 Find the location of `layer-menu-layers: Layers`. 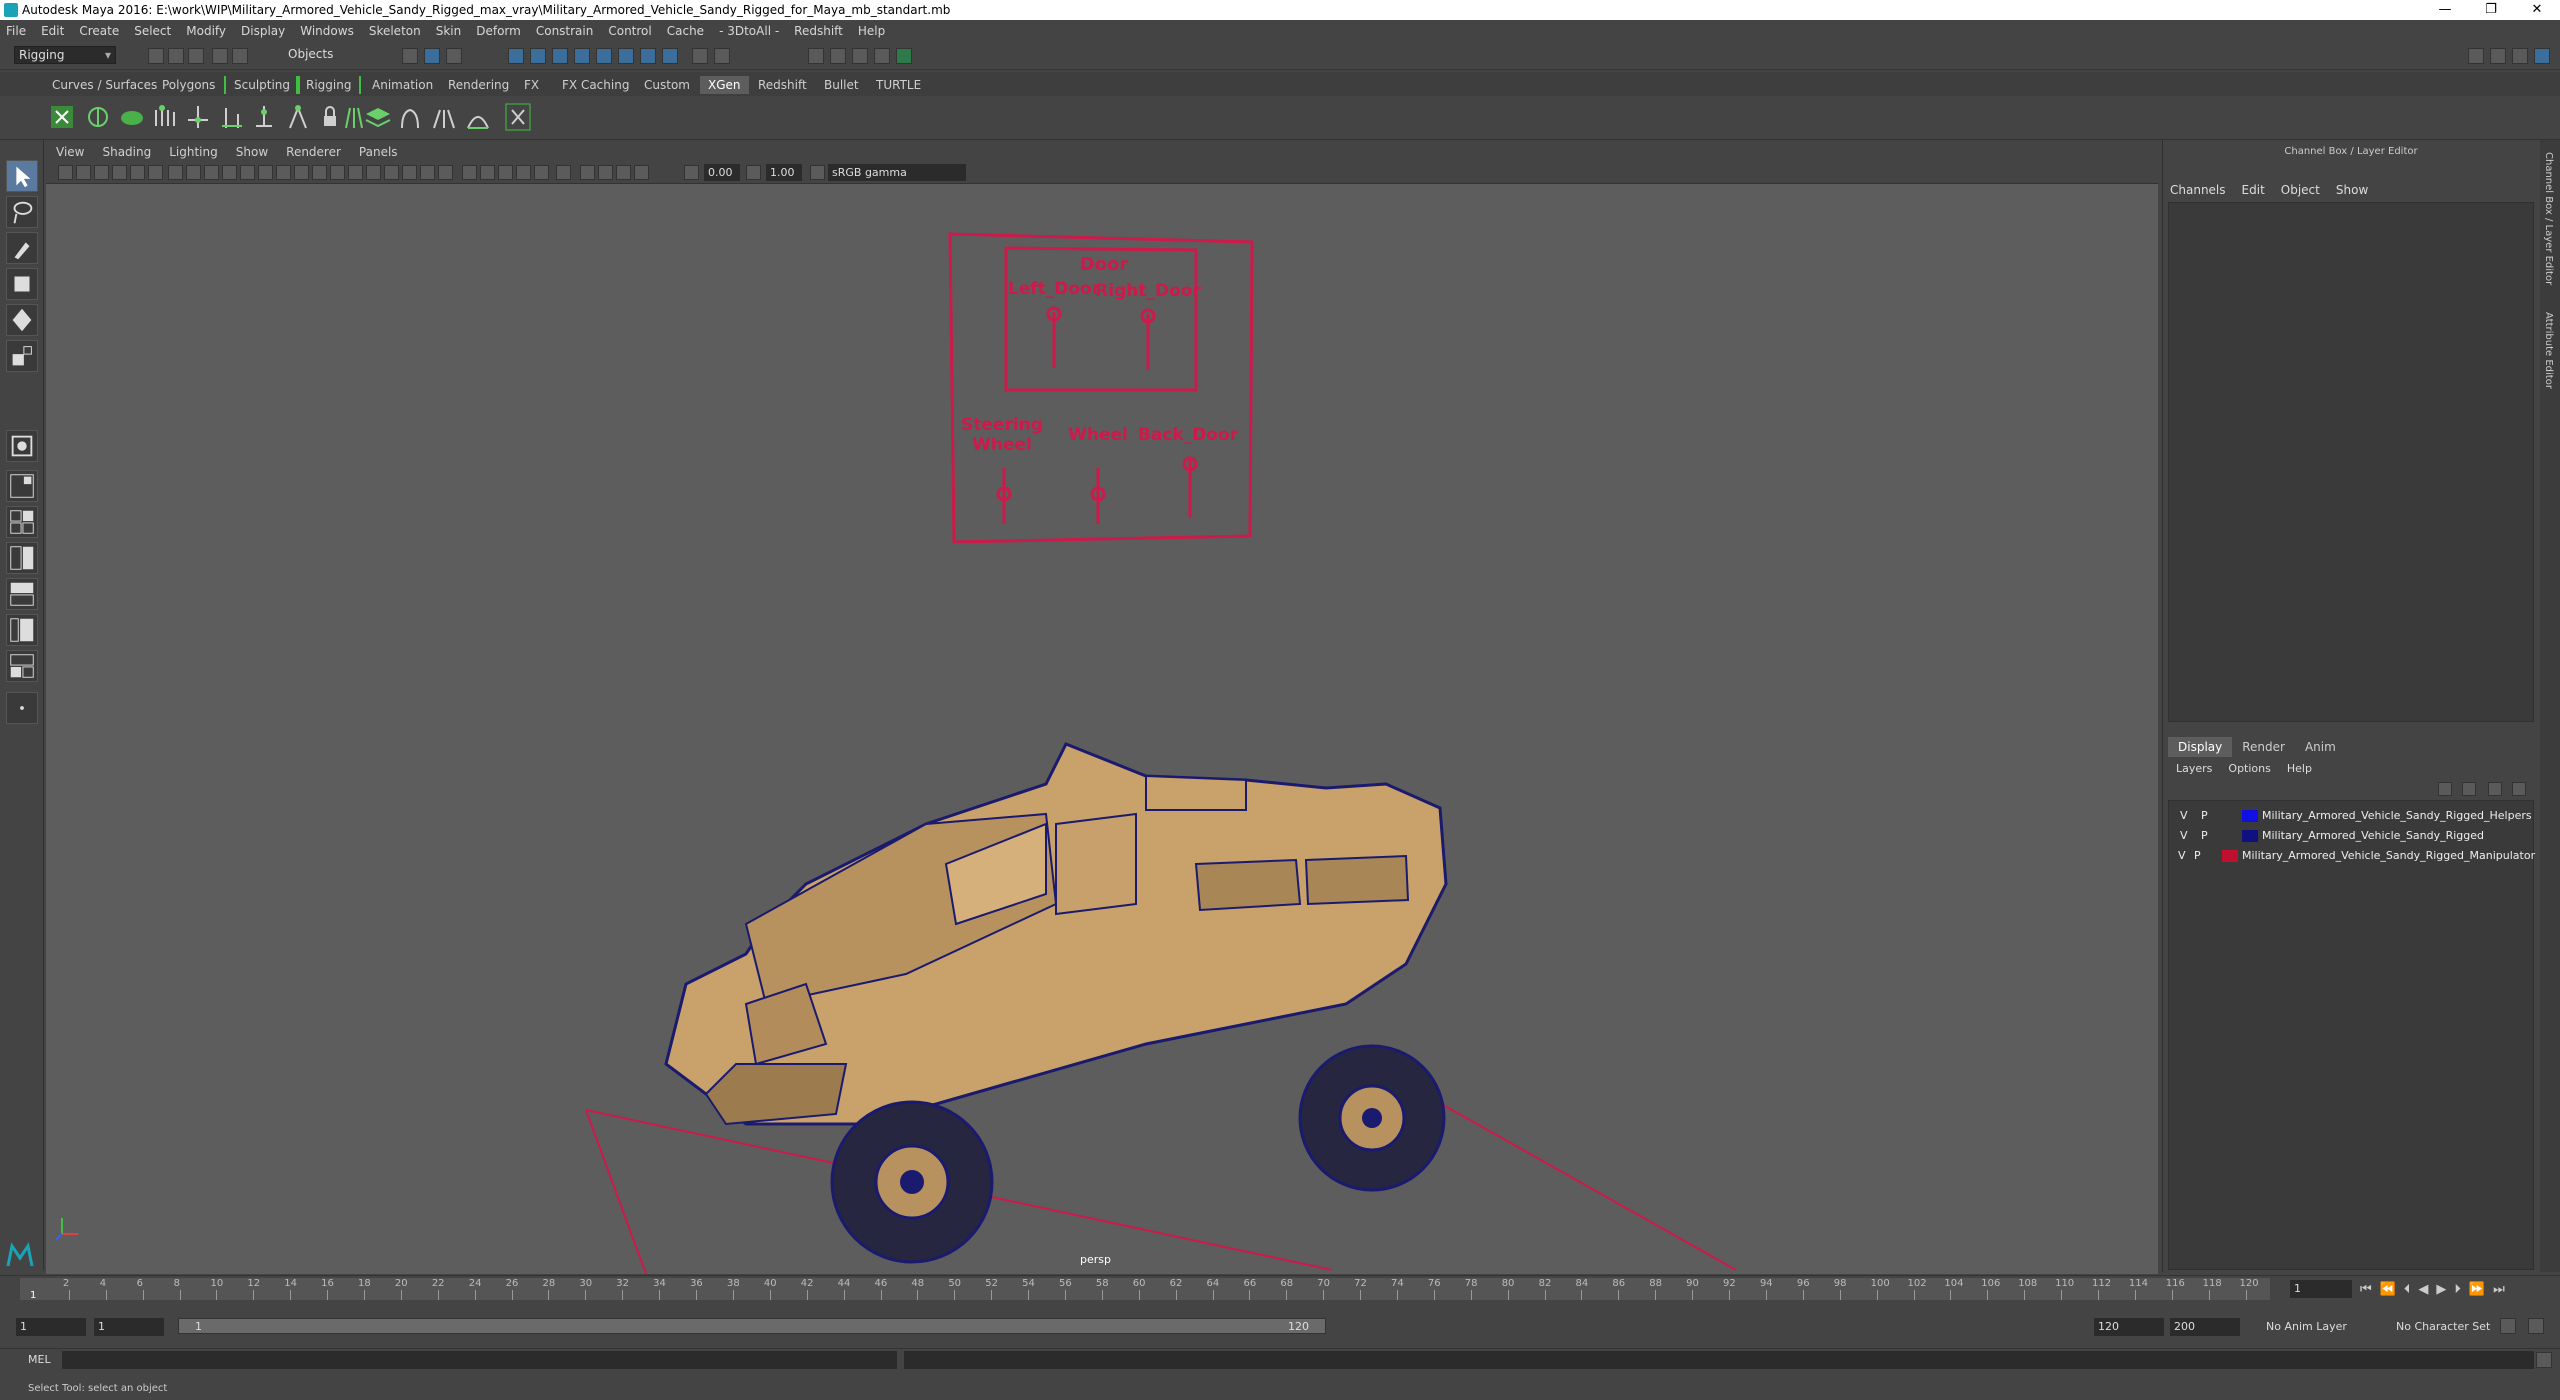

layer-menu-layers: Layers is located at coordinates (2194, 768).